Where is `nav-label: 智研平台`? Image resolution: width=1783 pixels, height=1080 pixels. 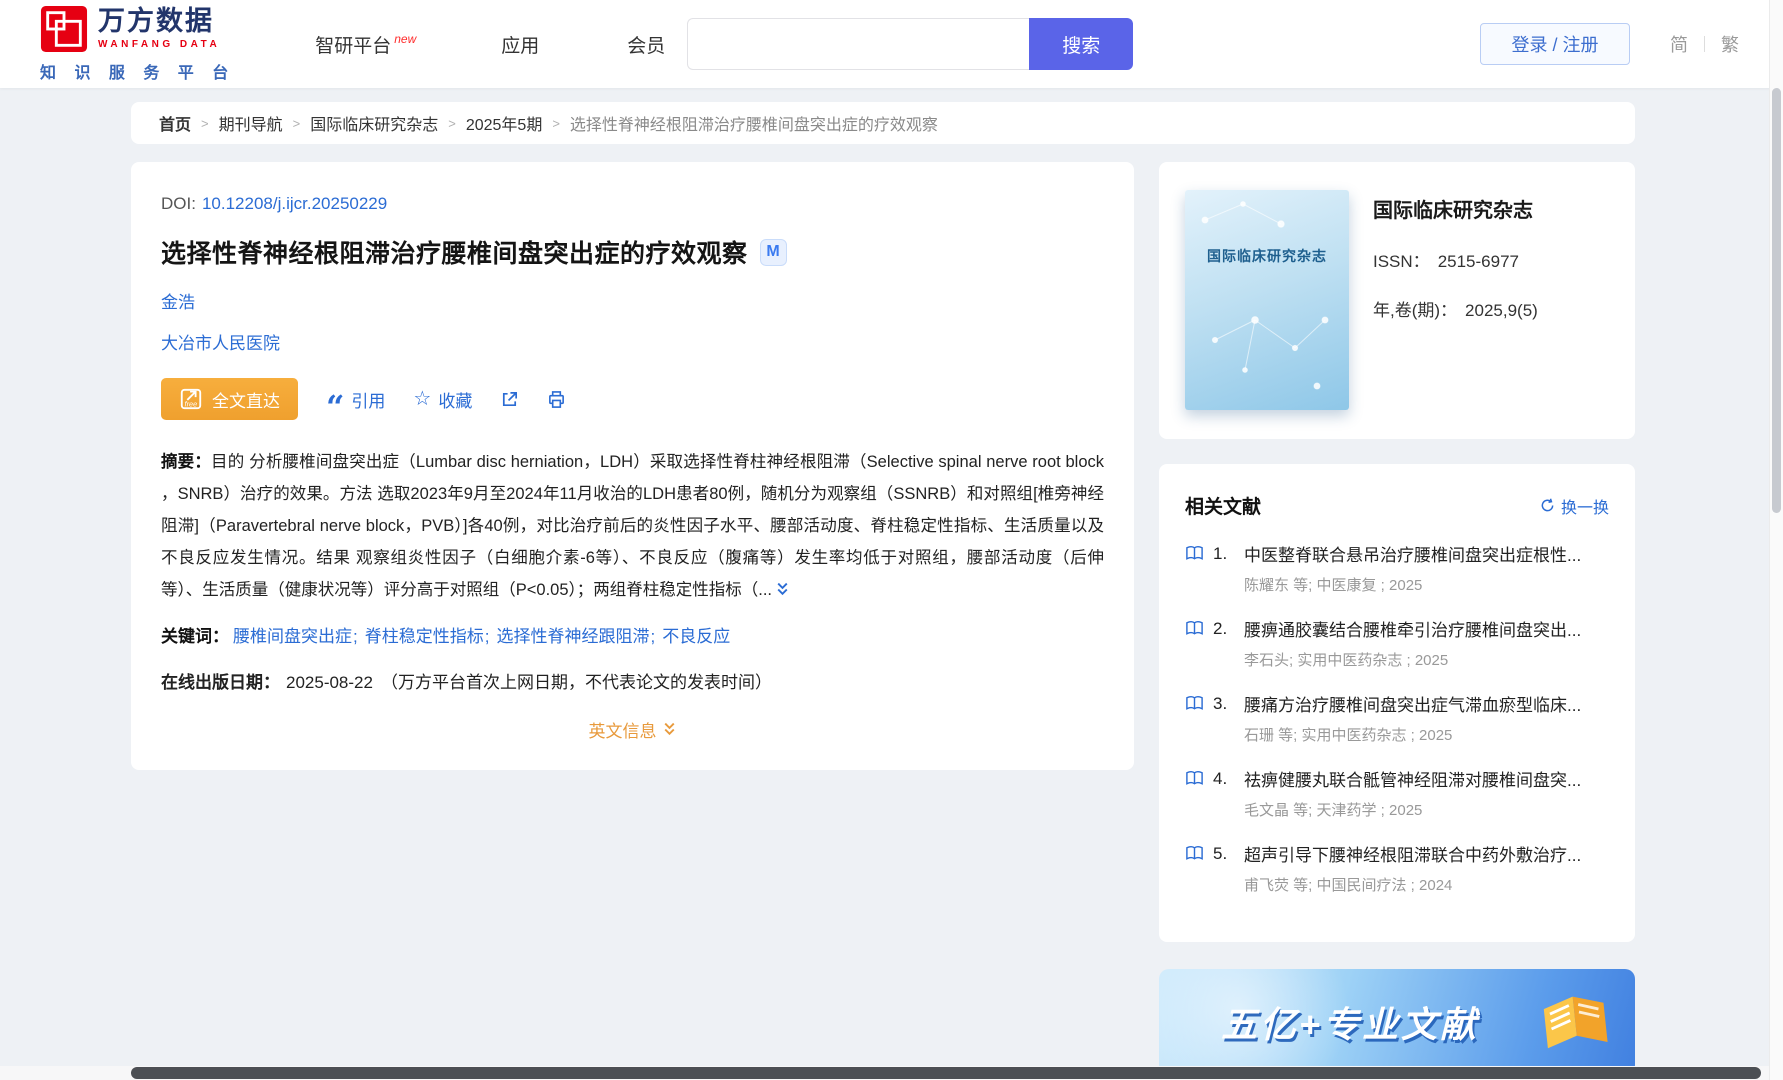
nav-label: 智研平台 is located at coordinates (353, 46).